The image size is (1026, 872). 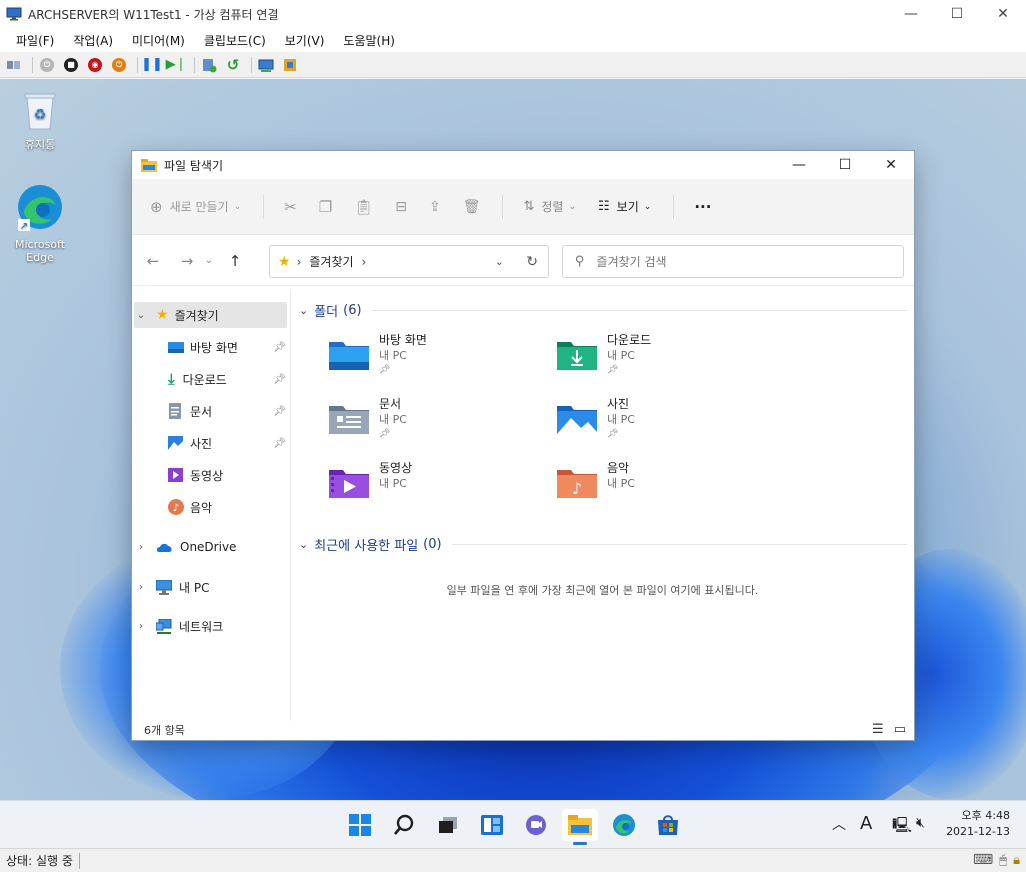 What do you see at coordinates (668, 825) in the screenshot?
I see `taskbar-store` at bounding box center [668, 825].